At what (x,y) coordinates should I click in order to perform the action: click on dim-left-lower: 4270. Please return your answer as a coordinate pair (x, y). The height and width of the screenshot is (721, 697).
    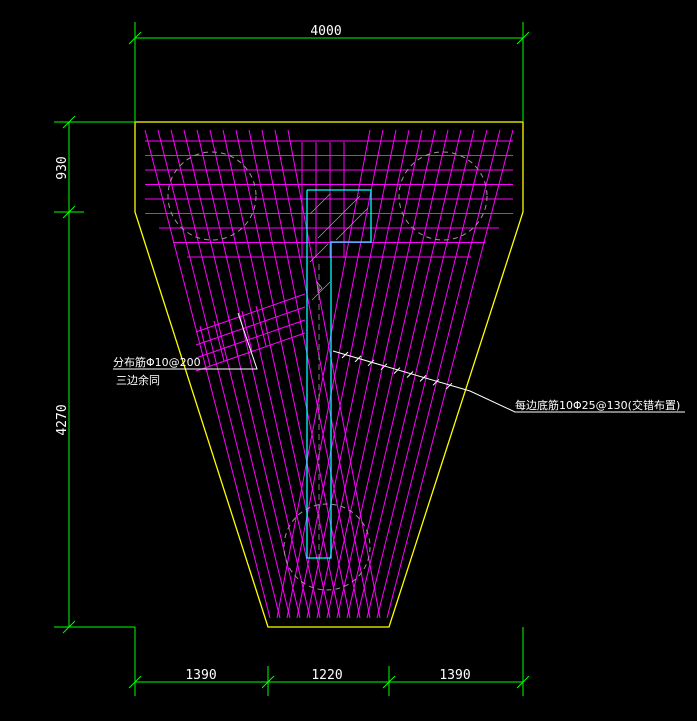
    Looking at the image, I should click on (62, 419).